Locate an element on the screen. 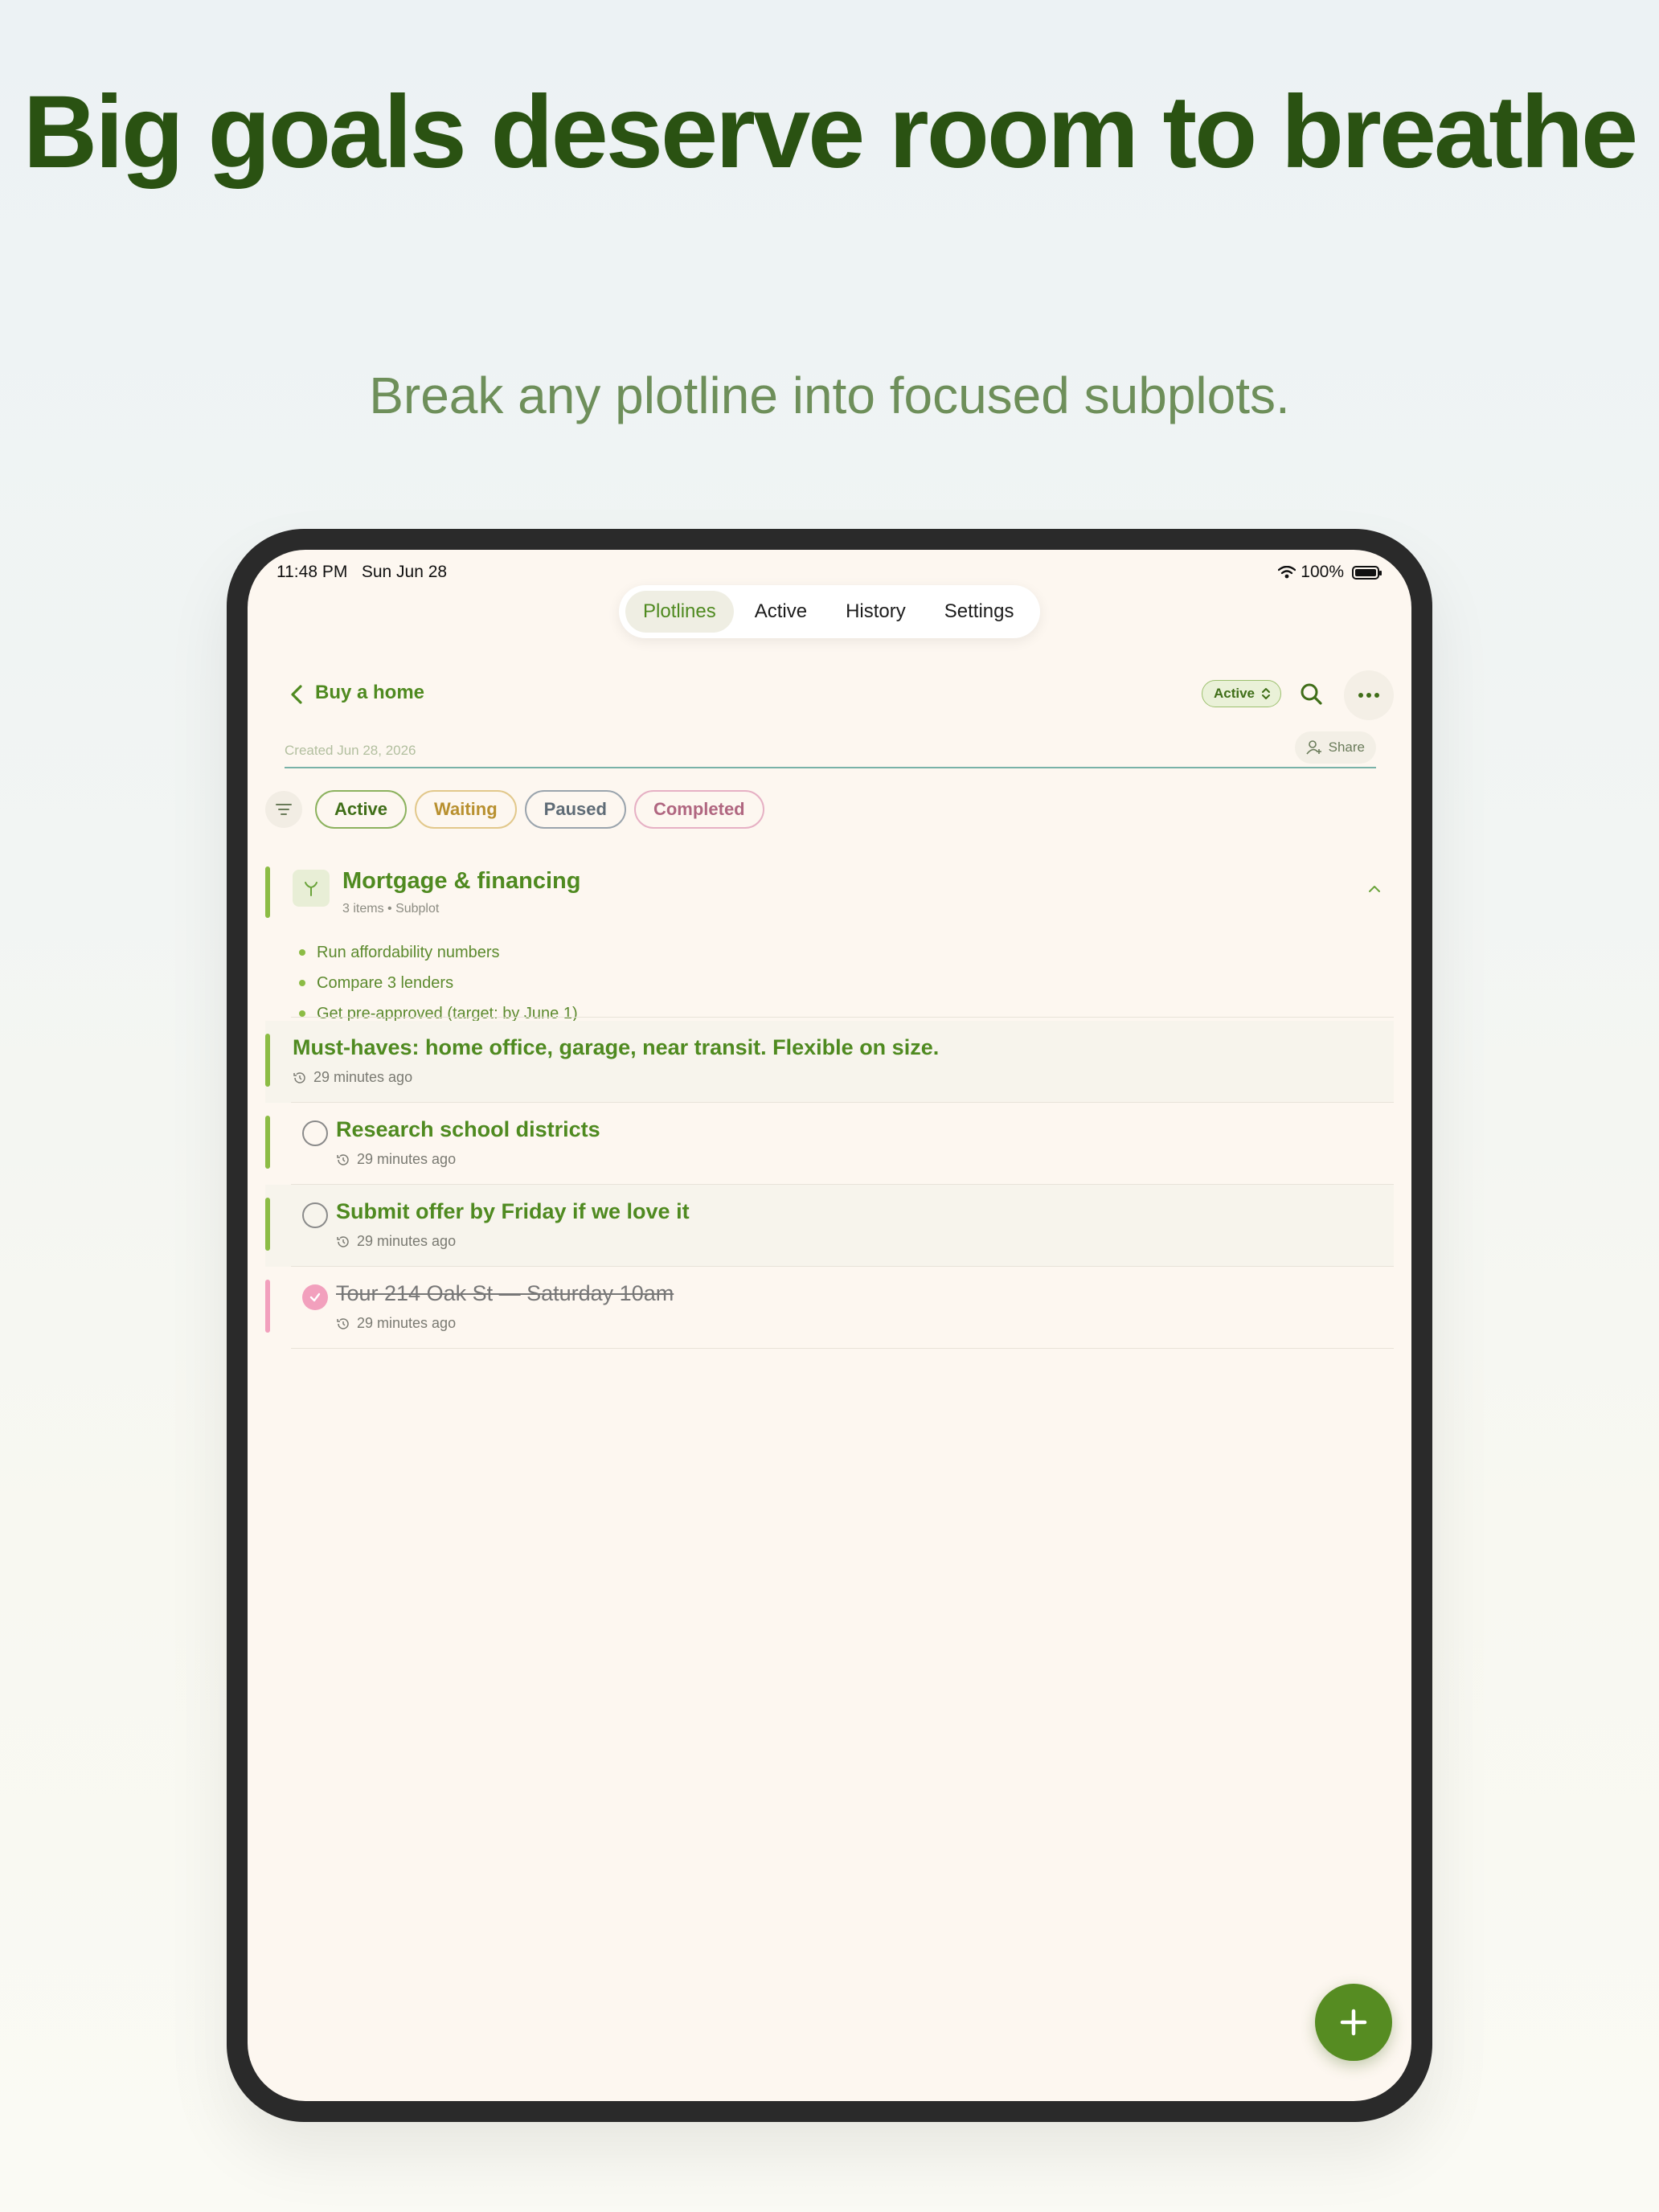  chevron-left-icon is located at coordinates (297, 694).